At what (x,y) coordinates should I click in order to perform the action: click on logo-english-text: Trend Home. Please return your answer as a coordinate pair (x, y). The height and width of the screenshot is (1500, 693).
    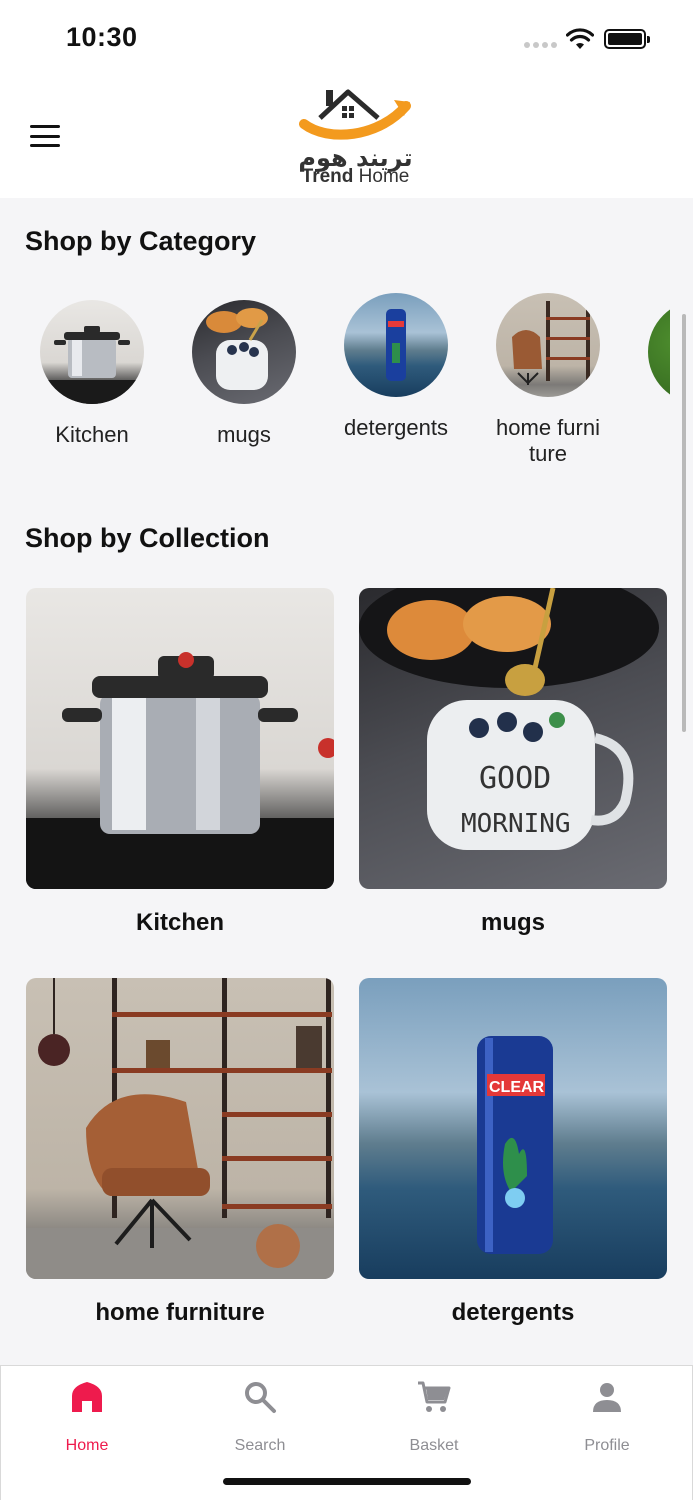
    Looking at the image, I should click on (355, 176).